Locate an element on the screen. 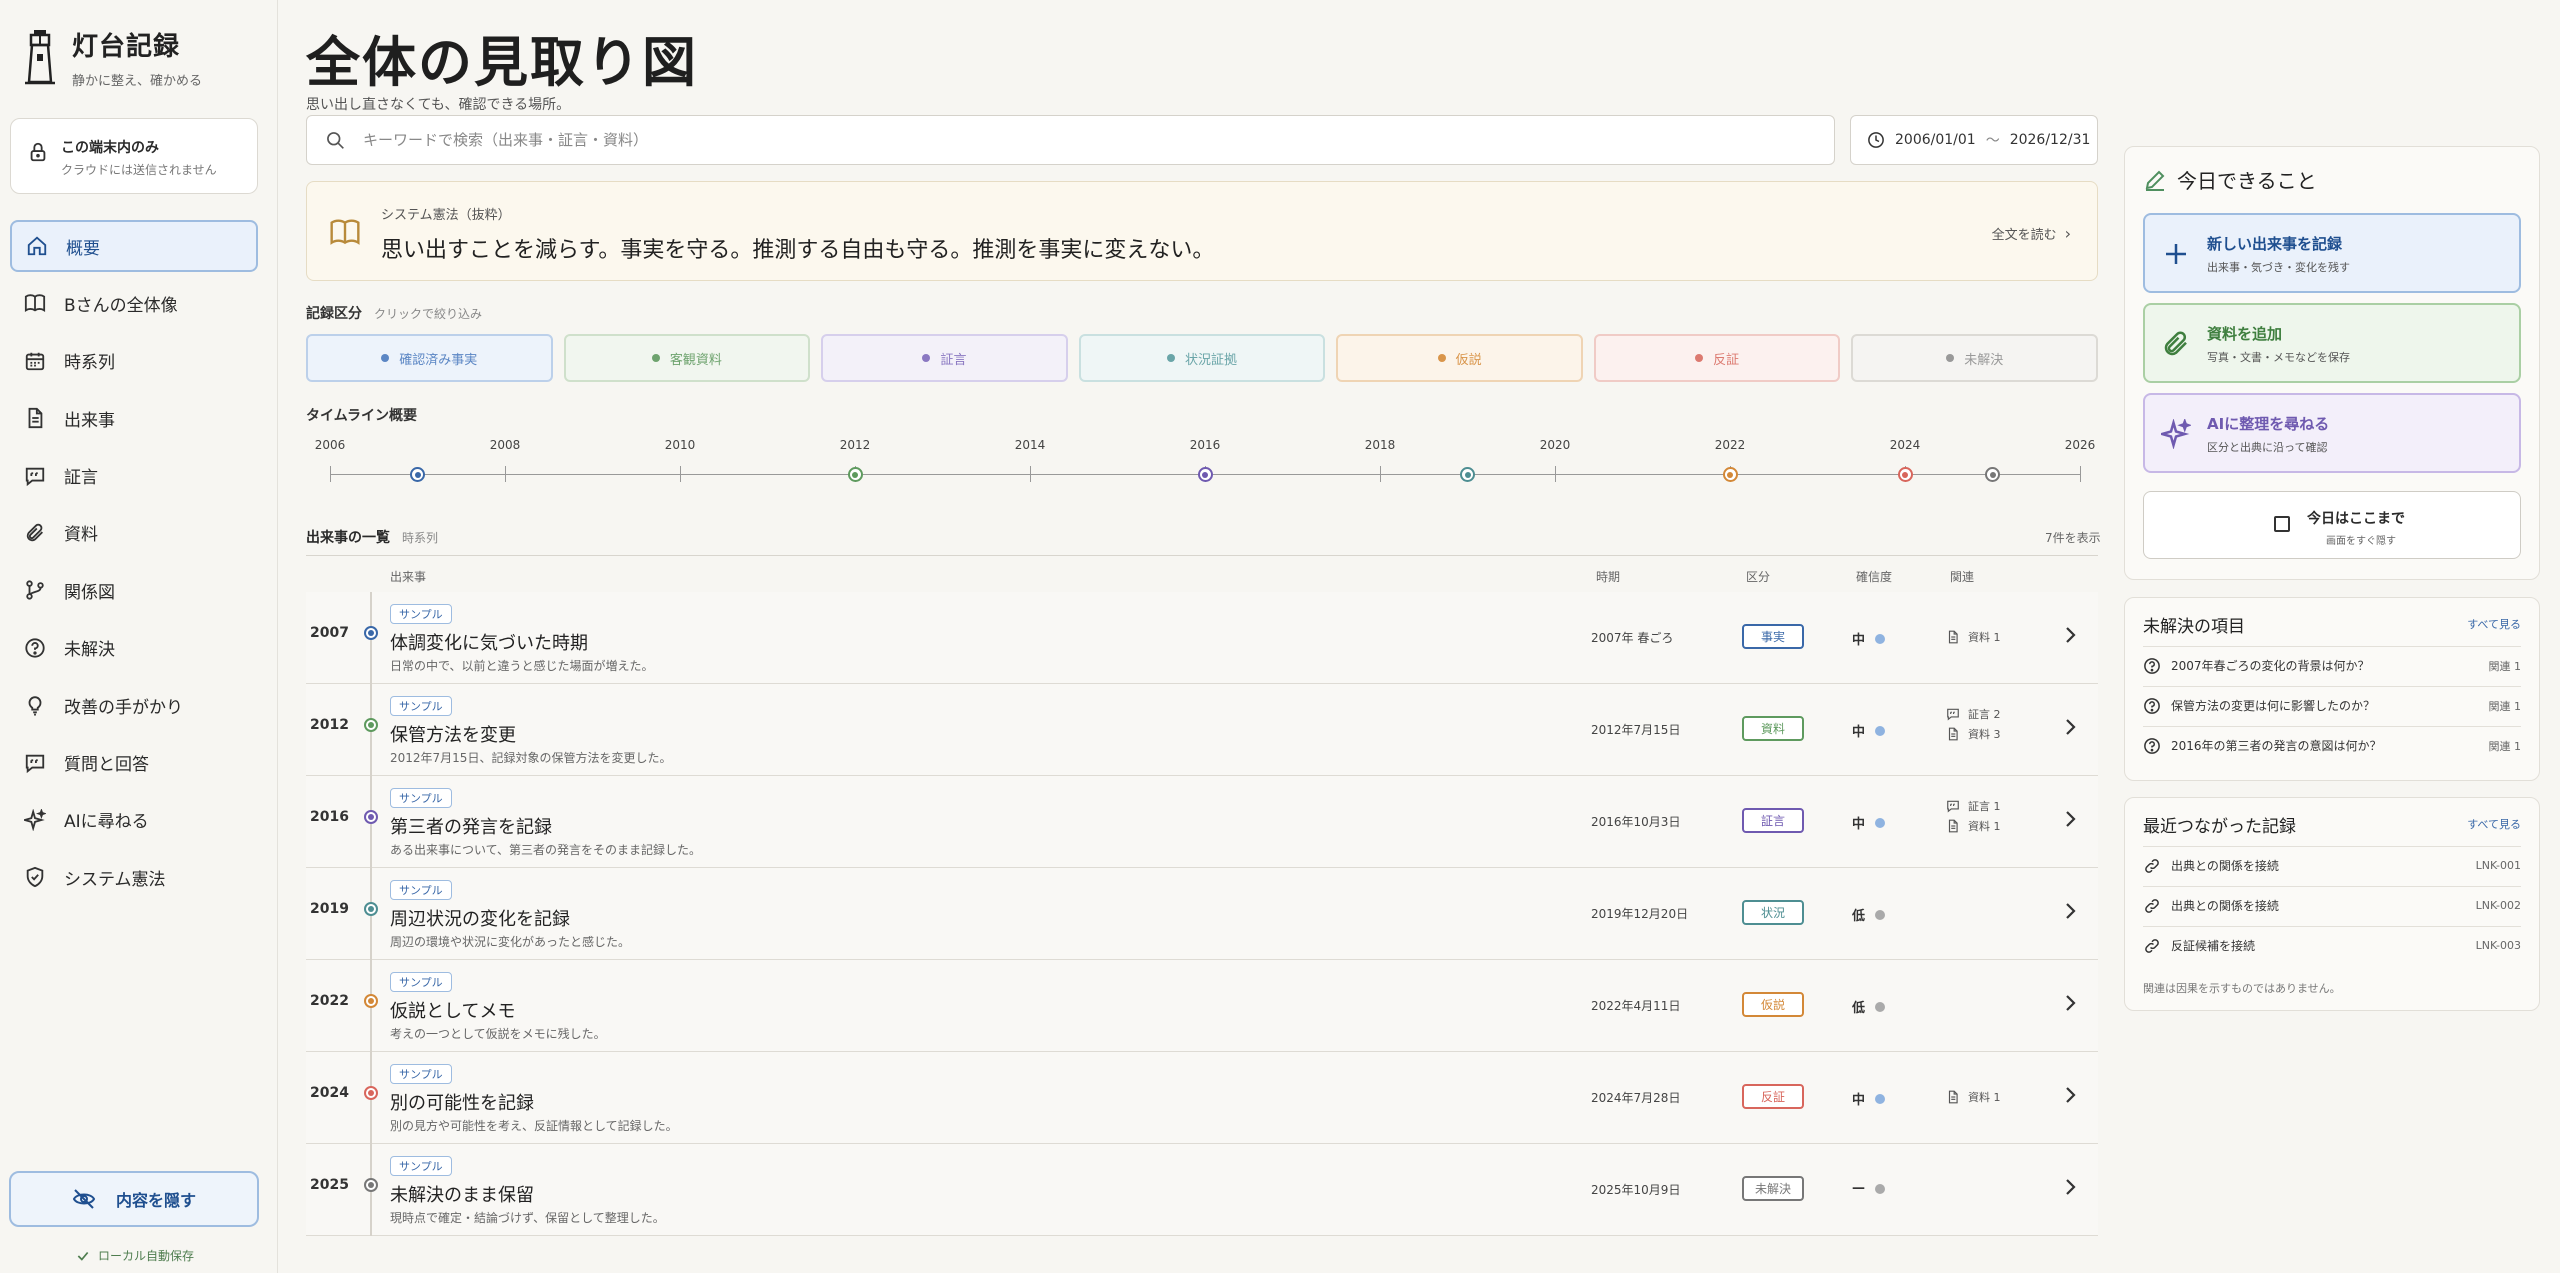  event-list-count: 7件を表示 is located at coordinates (2073, 538).